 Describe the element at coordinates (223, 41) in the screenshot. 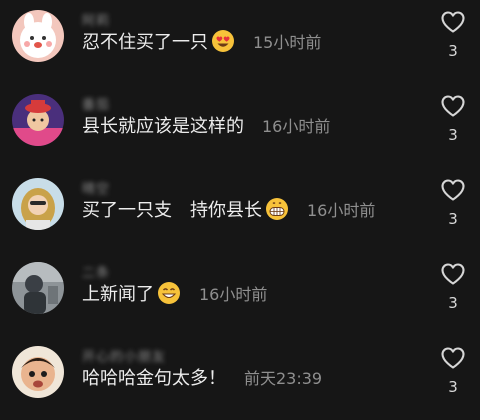

I see `heart-eyes-emoji-icon` at that location.